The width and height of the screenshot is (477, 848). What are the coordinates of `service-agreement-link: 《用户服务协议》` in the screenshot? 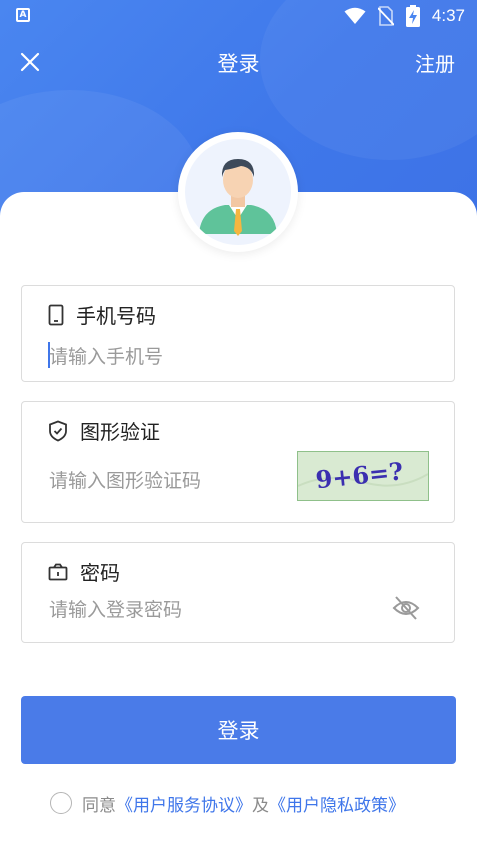 It's located at (184, 803).